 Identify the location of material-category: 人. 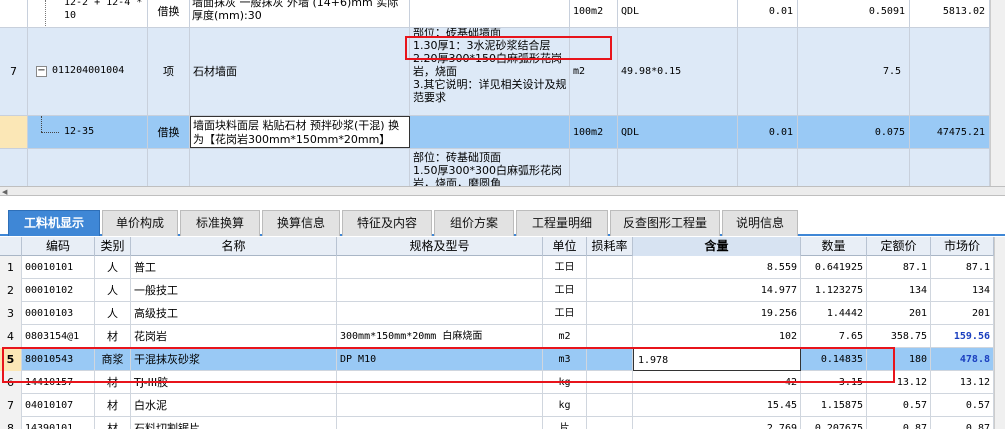
(113, 290).